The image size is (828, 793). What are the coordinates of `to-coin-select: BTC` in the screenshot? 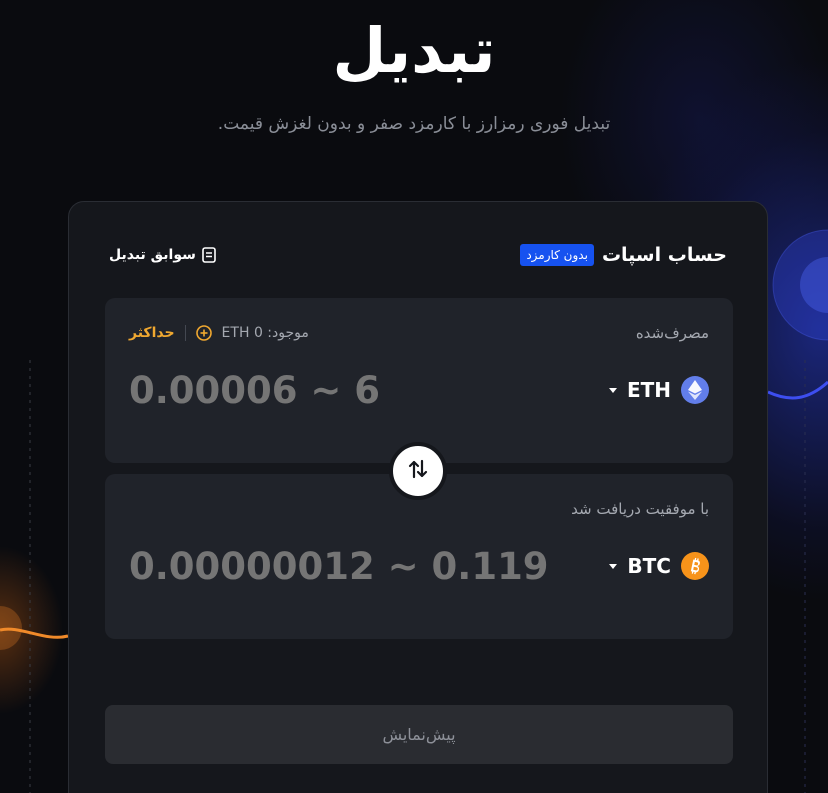 It's located at (659, 566).